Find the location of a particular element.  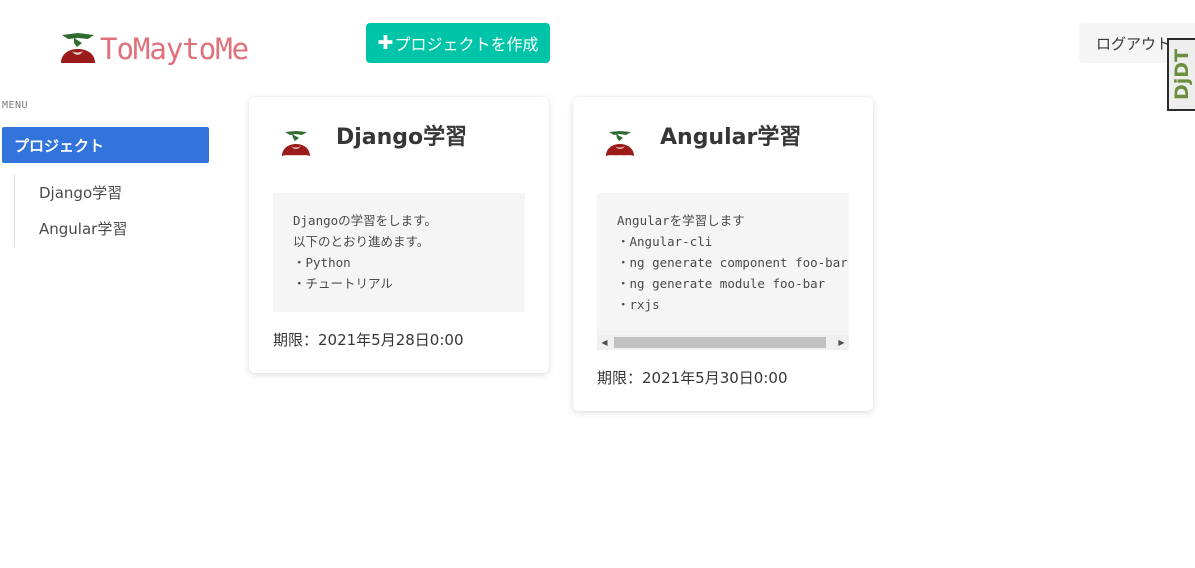

project-title: Angular学習 is located at coordinates (730, 135).